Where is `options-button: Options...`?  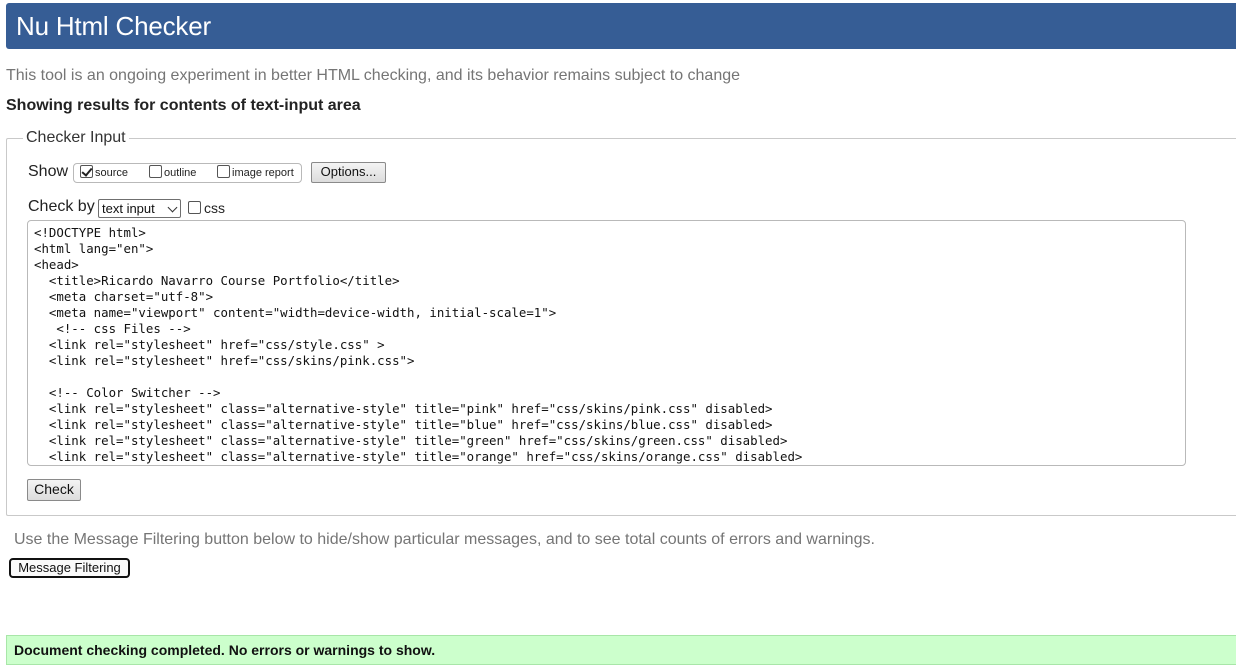
options-button: Options... is located at coordinates (348, 172).